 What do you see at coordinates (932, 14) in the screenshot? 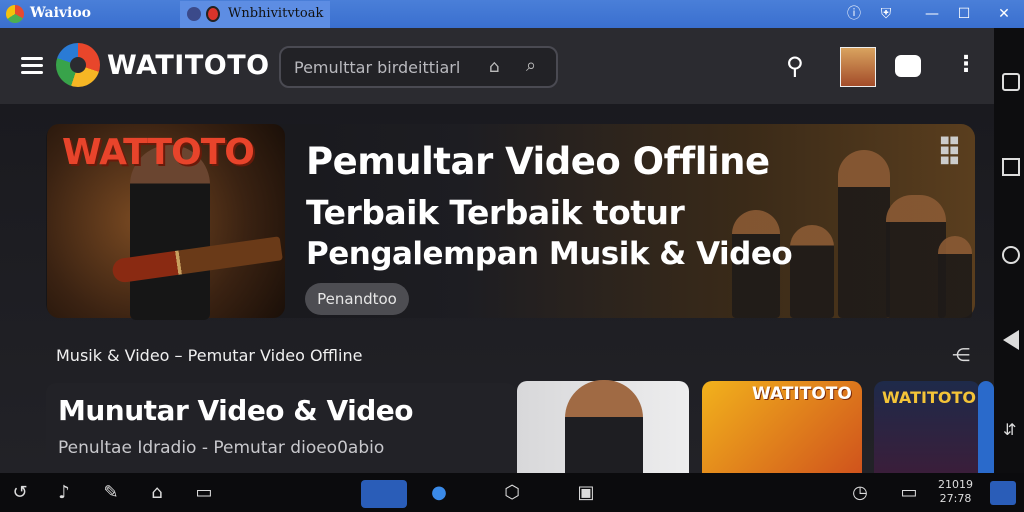
I see `minimize-icon: —` at bounding box center [932, 14].